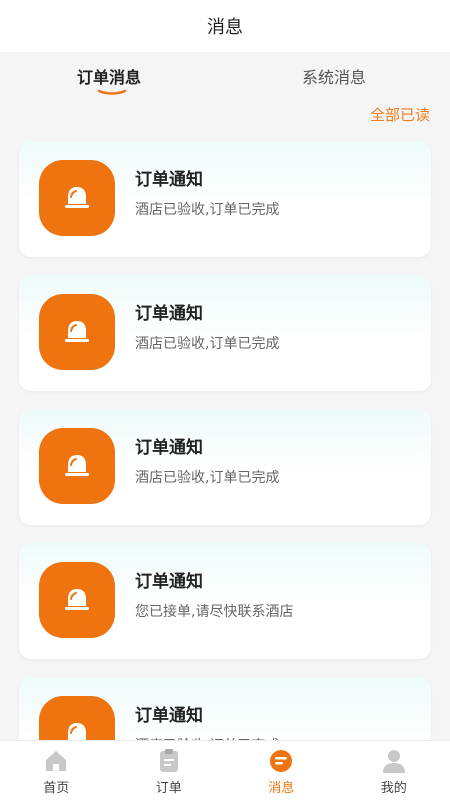 This screenshot has height=800, width=450. I want to click on order-icon, so click(168, 760).